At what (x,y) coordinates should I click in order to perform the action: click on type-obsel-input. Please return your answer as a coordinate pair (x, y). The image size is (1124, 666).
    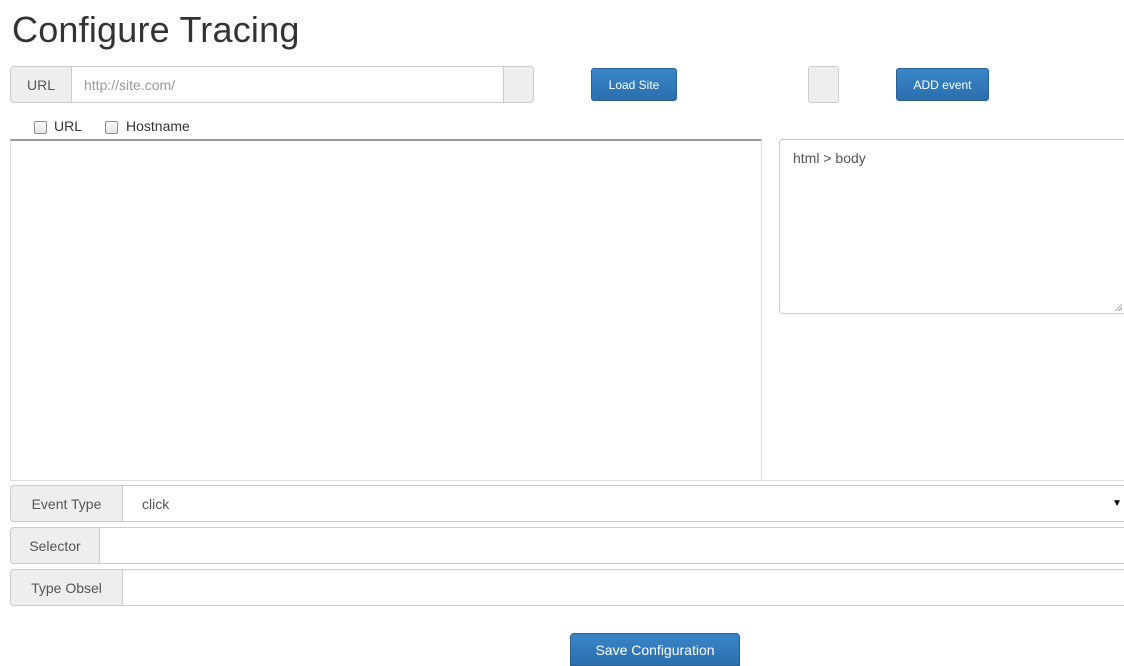
    Looking at the image, I should click on (623, 587).